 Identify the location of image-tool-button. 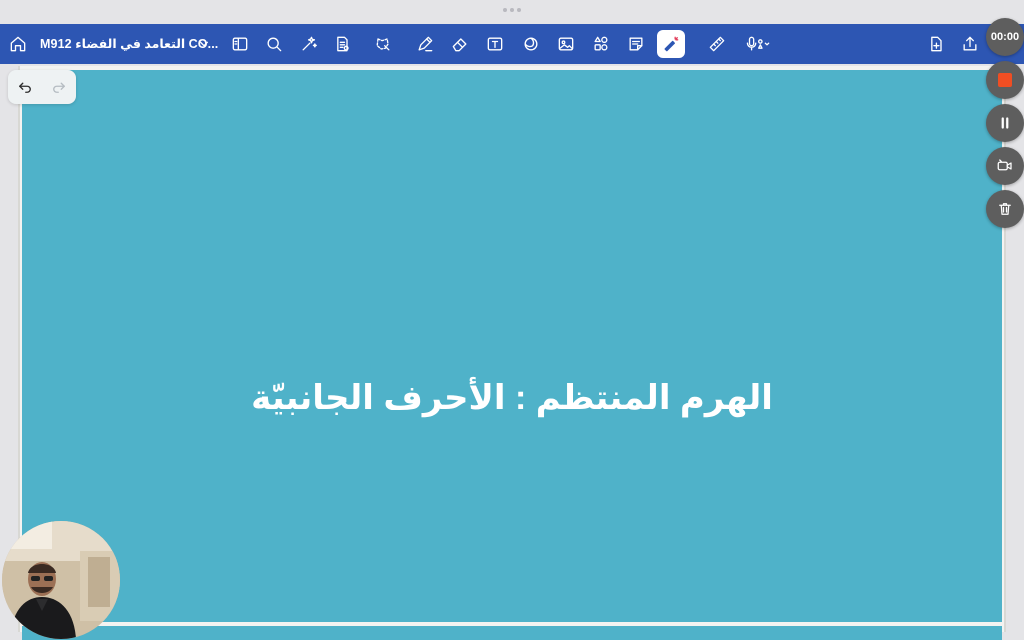
(566, 44).